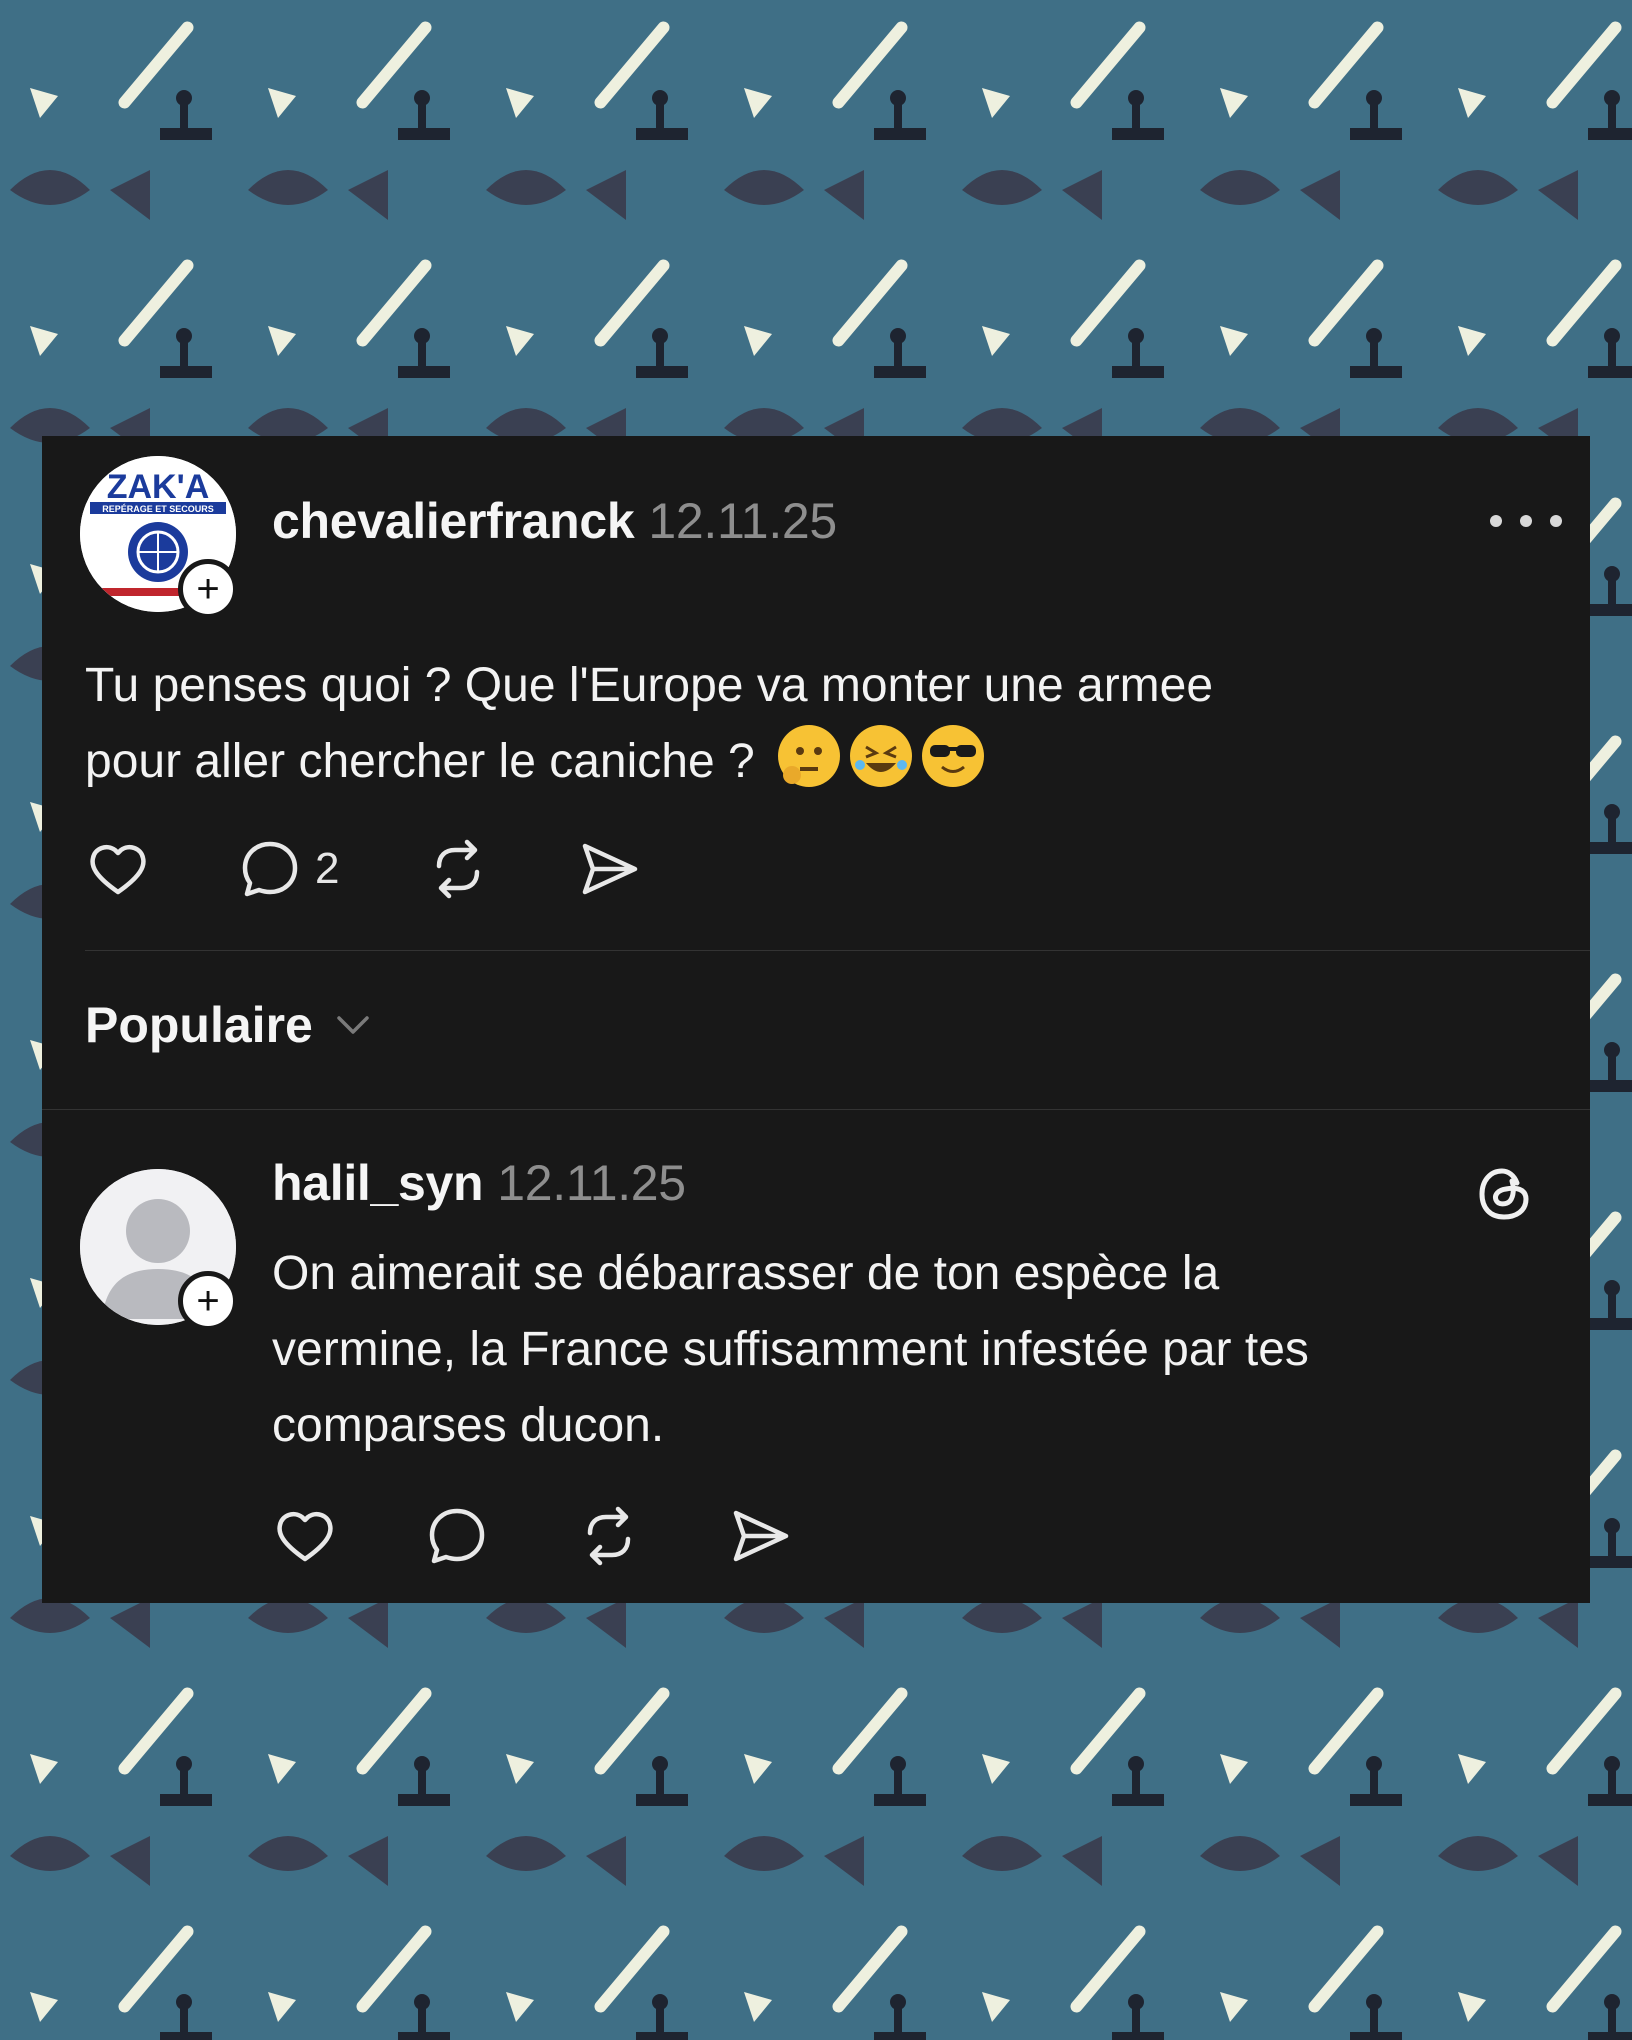 This screenshot has width=1632, height=2040. Describe the element at coordinates (199, 1025) in the screenshot. I see `sort-label: Populaire` at that location.